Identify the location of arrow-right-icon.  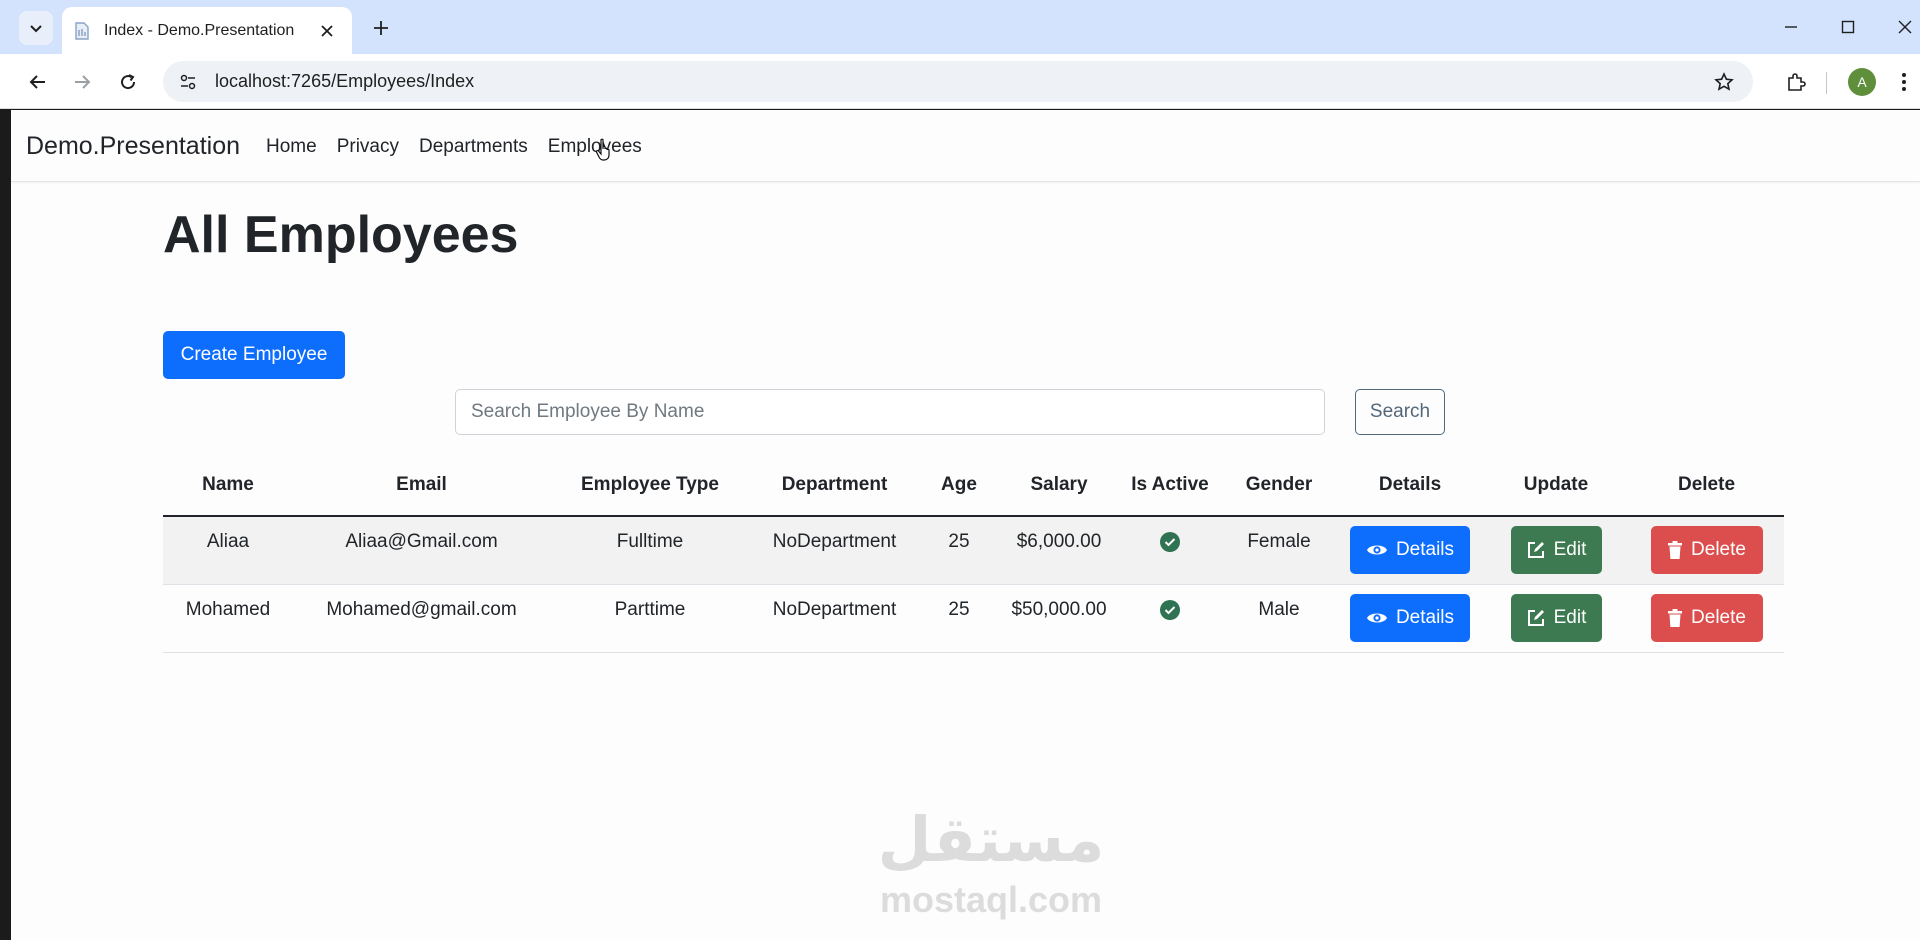
(83, 82).